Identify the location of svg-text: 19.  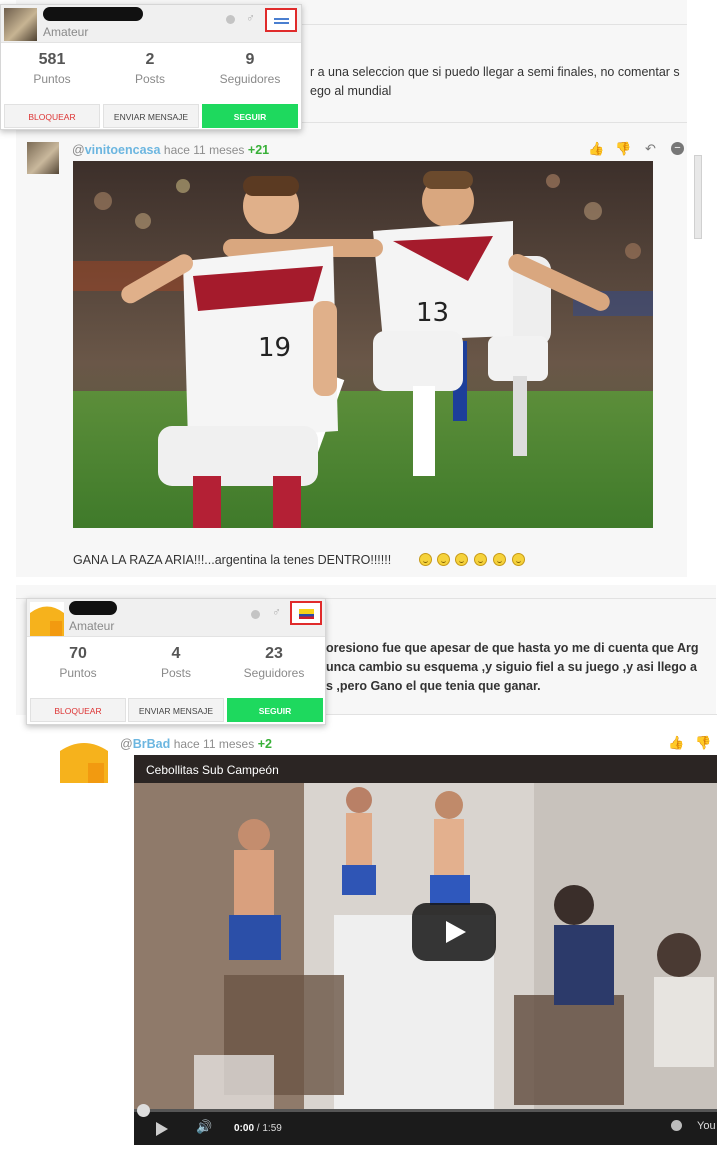
(274, 348).